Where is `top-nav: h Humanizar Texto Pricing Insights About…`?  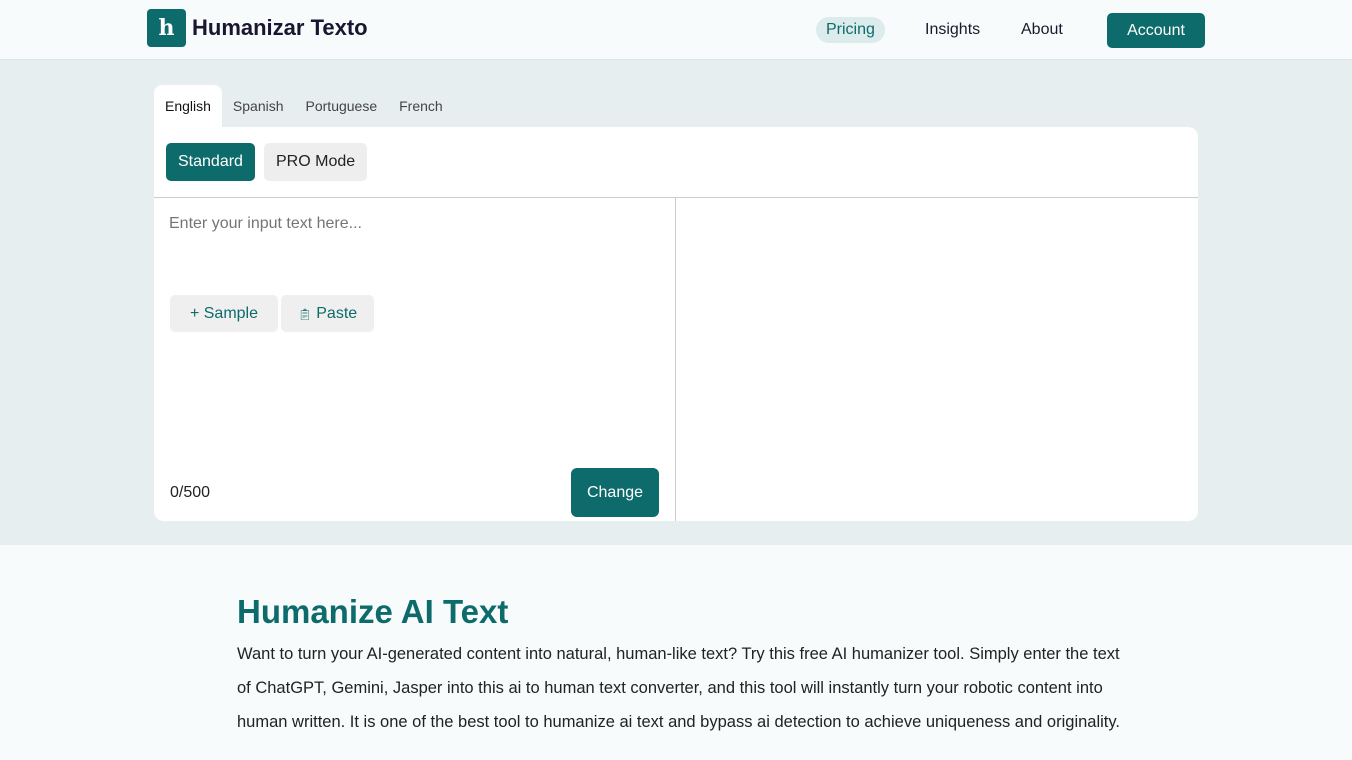 top-nav: h Humanizar Texto Pricing Insights About… is located at coordinates (676, 30).